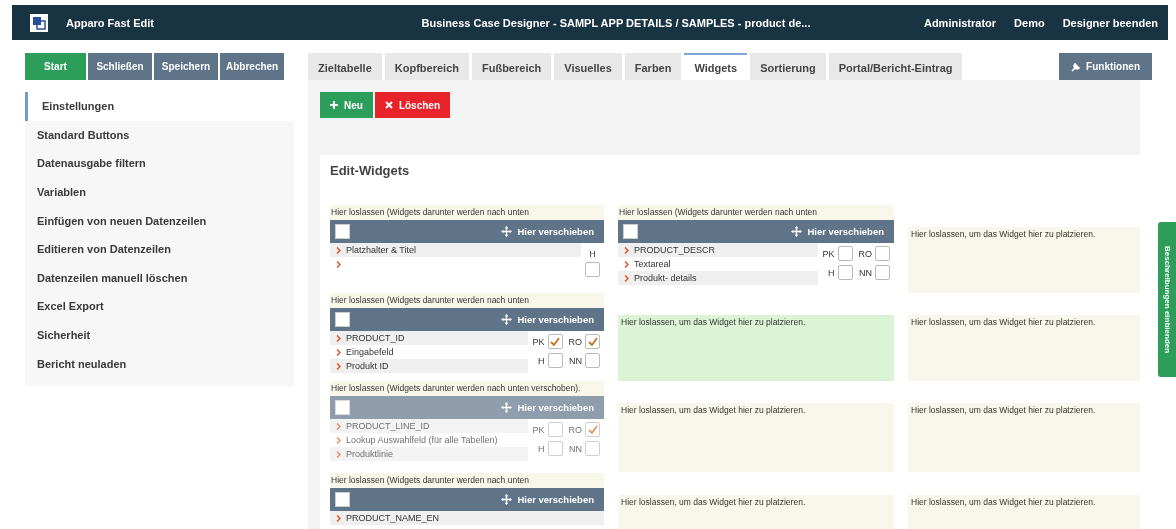 This screenshot has width=1176, height=529. What do you see at coordinates (1105, 66) in the screenshot?
I see `functions-button: Funktionen` at bounding box center [1105, 66].